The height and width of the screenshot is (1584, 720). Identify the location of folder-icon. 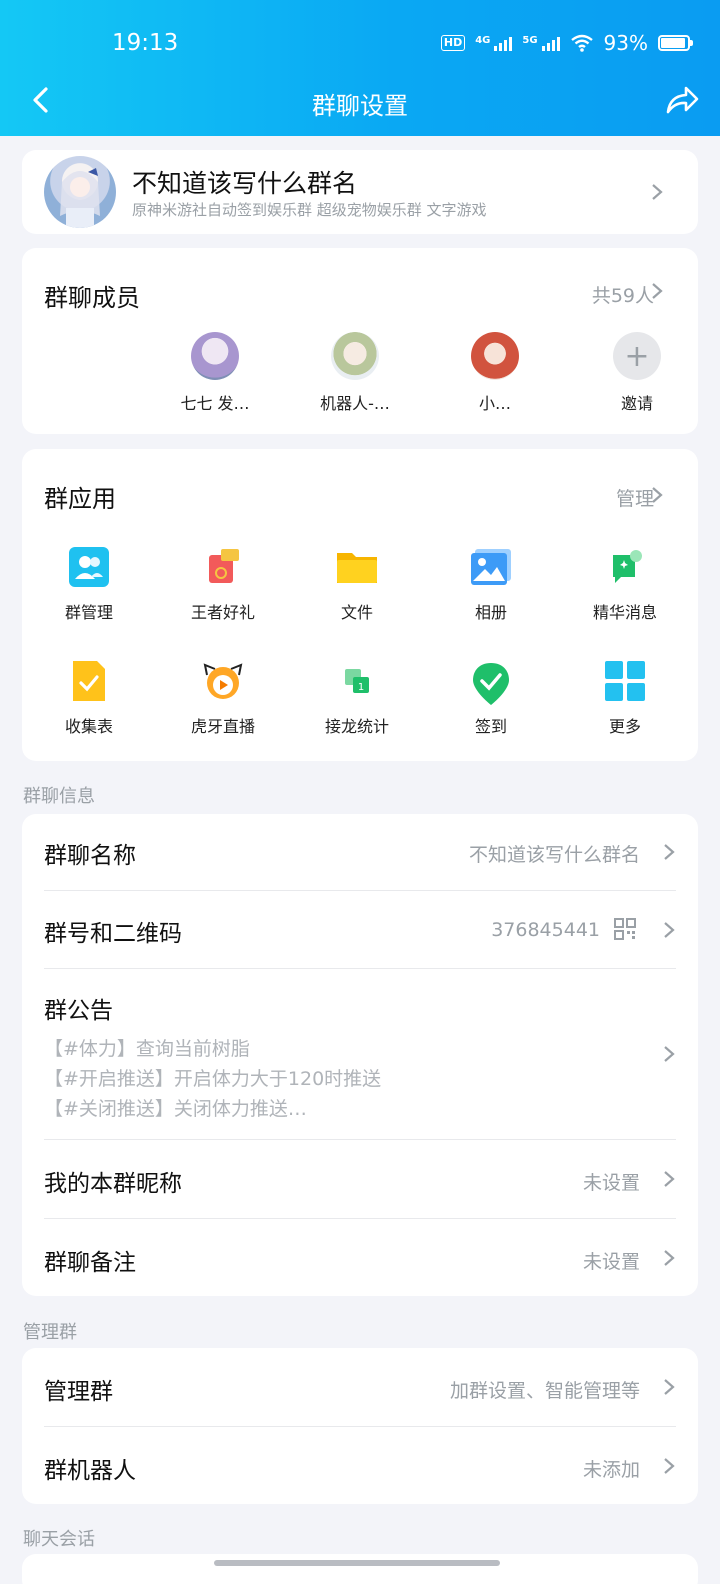
(357, 567).